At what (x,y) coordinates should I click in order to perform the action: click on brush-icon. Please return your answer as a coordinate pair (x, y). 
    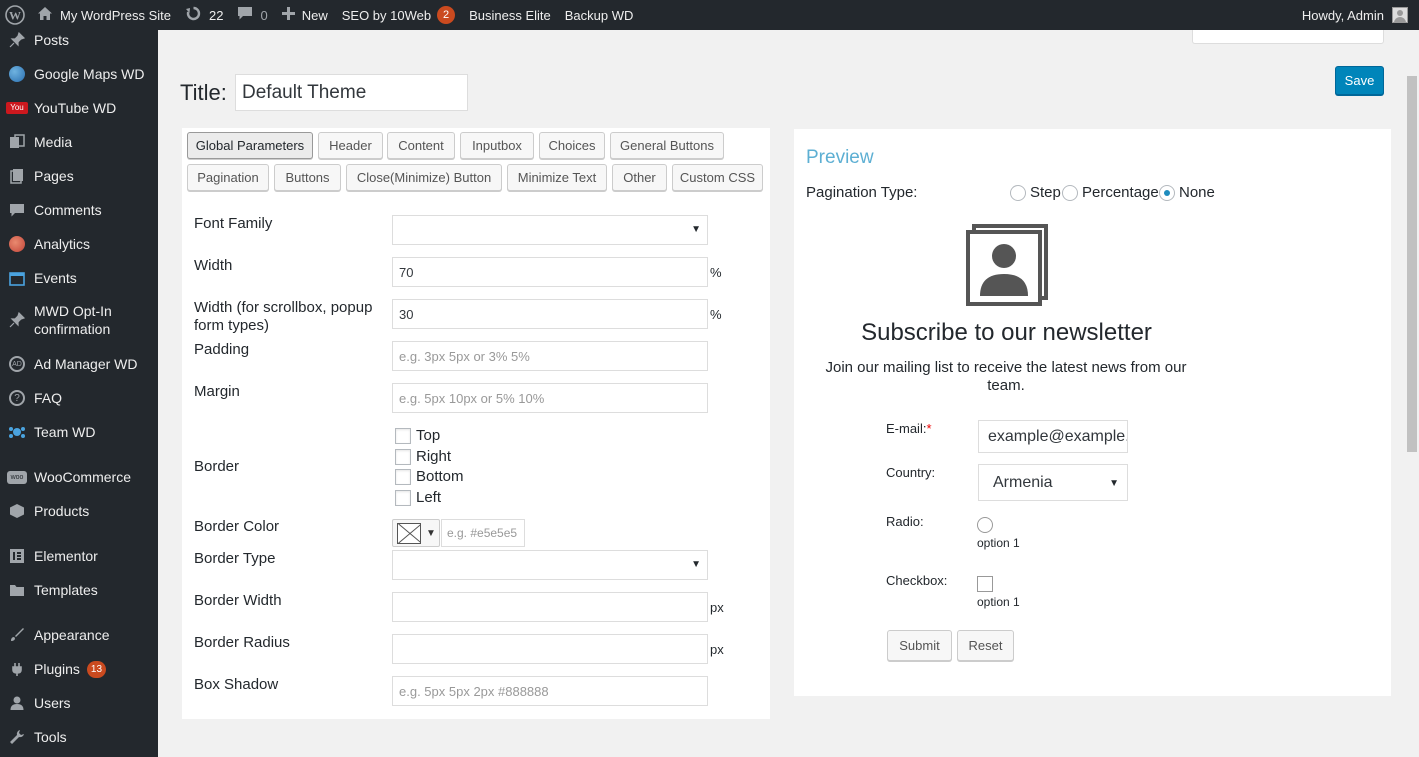
    Looking at the image, I should click on (17, 635).